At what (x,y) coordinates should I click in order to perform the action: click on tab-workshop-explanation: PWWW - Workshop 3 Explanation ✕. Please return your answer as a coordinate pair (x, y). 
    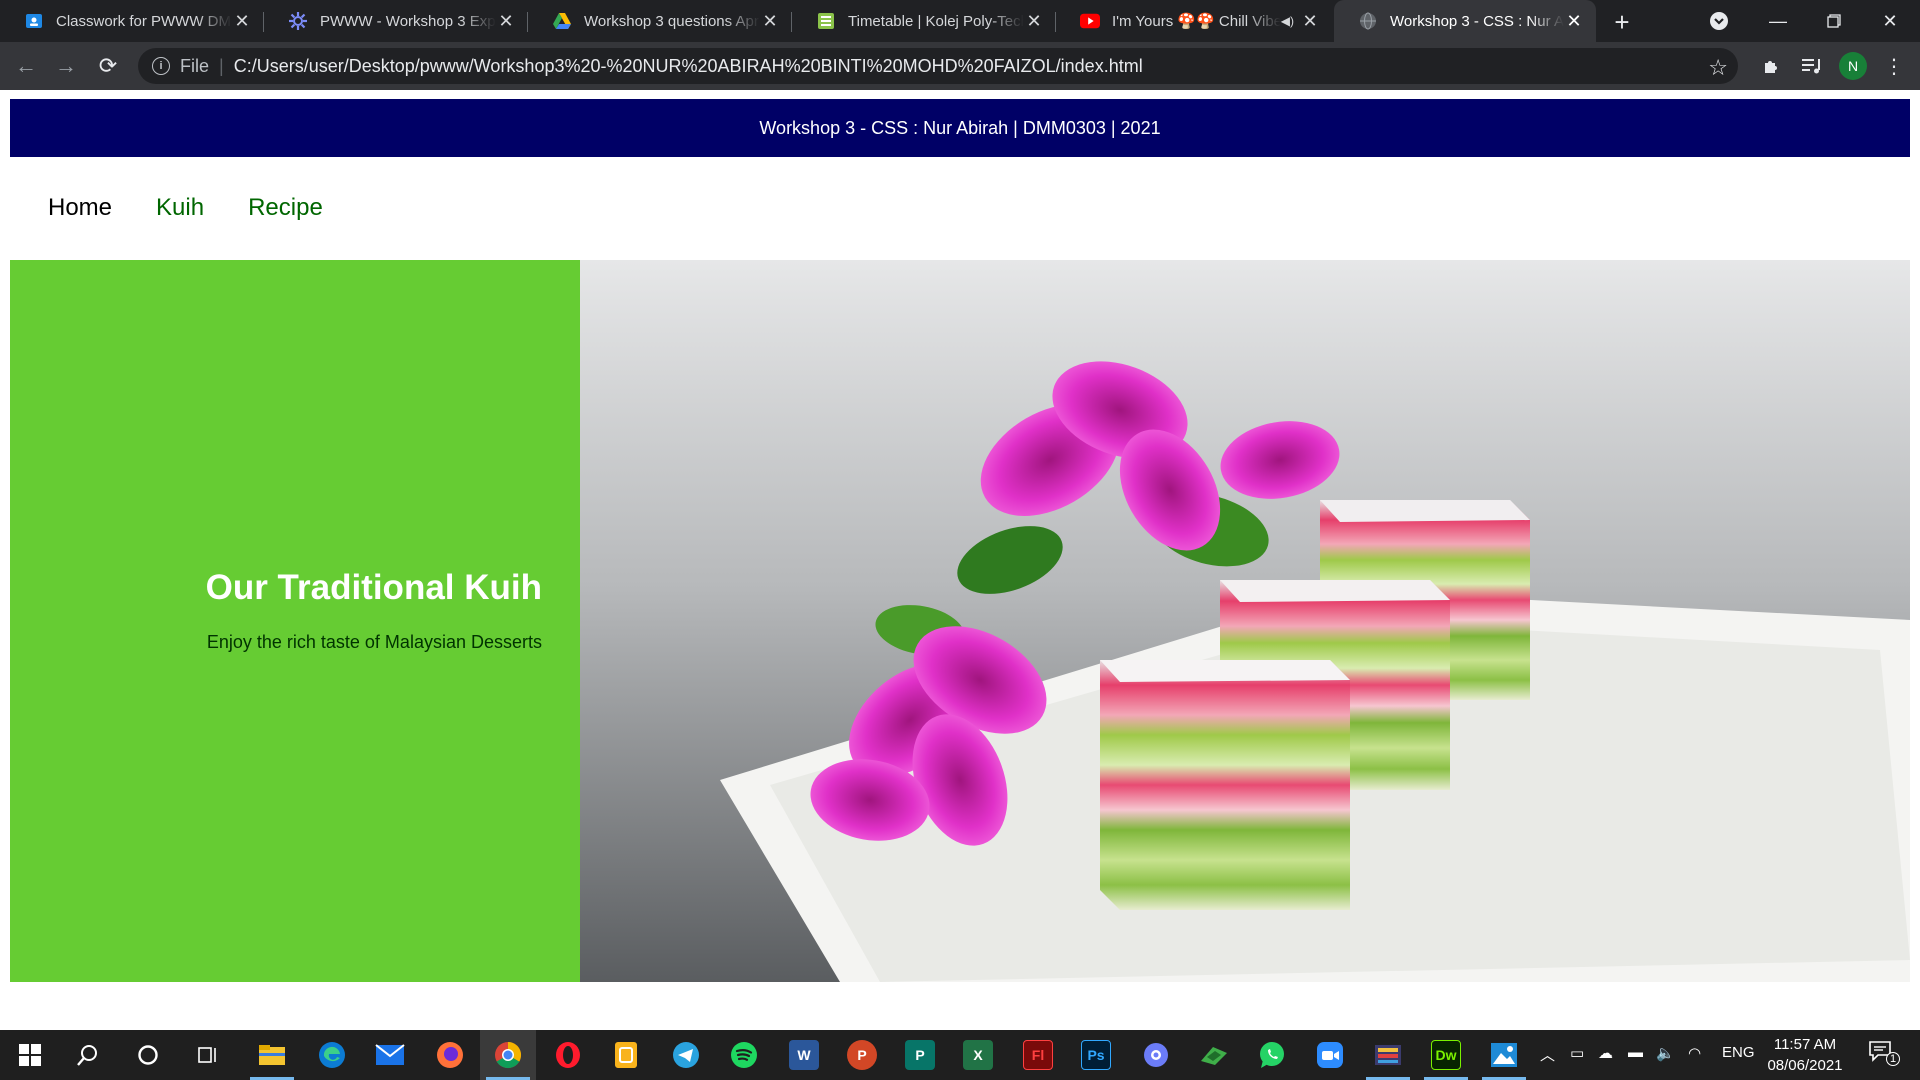
    Looking at the image, I should click on (396, 21).